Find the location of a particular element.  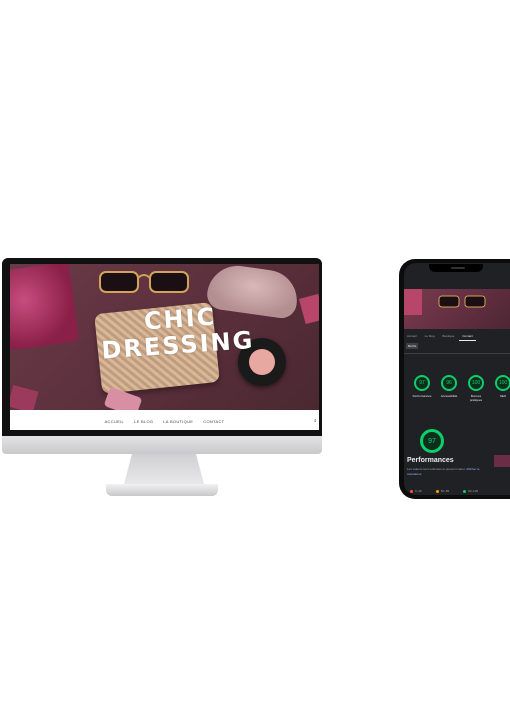

tab-contact: Contact is located at coordinates (467, 337).